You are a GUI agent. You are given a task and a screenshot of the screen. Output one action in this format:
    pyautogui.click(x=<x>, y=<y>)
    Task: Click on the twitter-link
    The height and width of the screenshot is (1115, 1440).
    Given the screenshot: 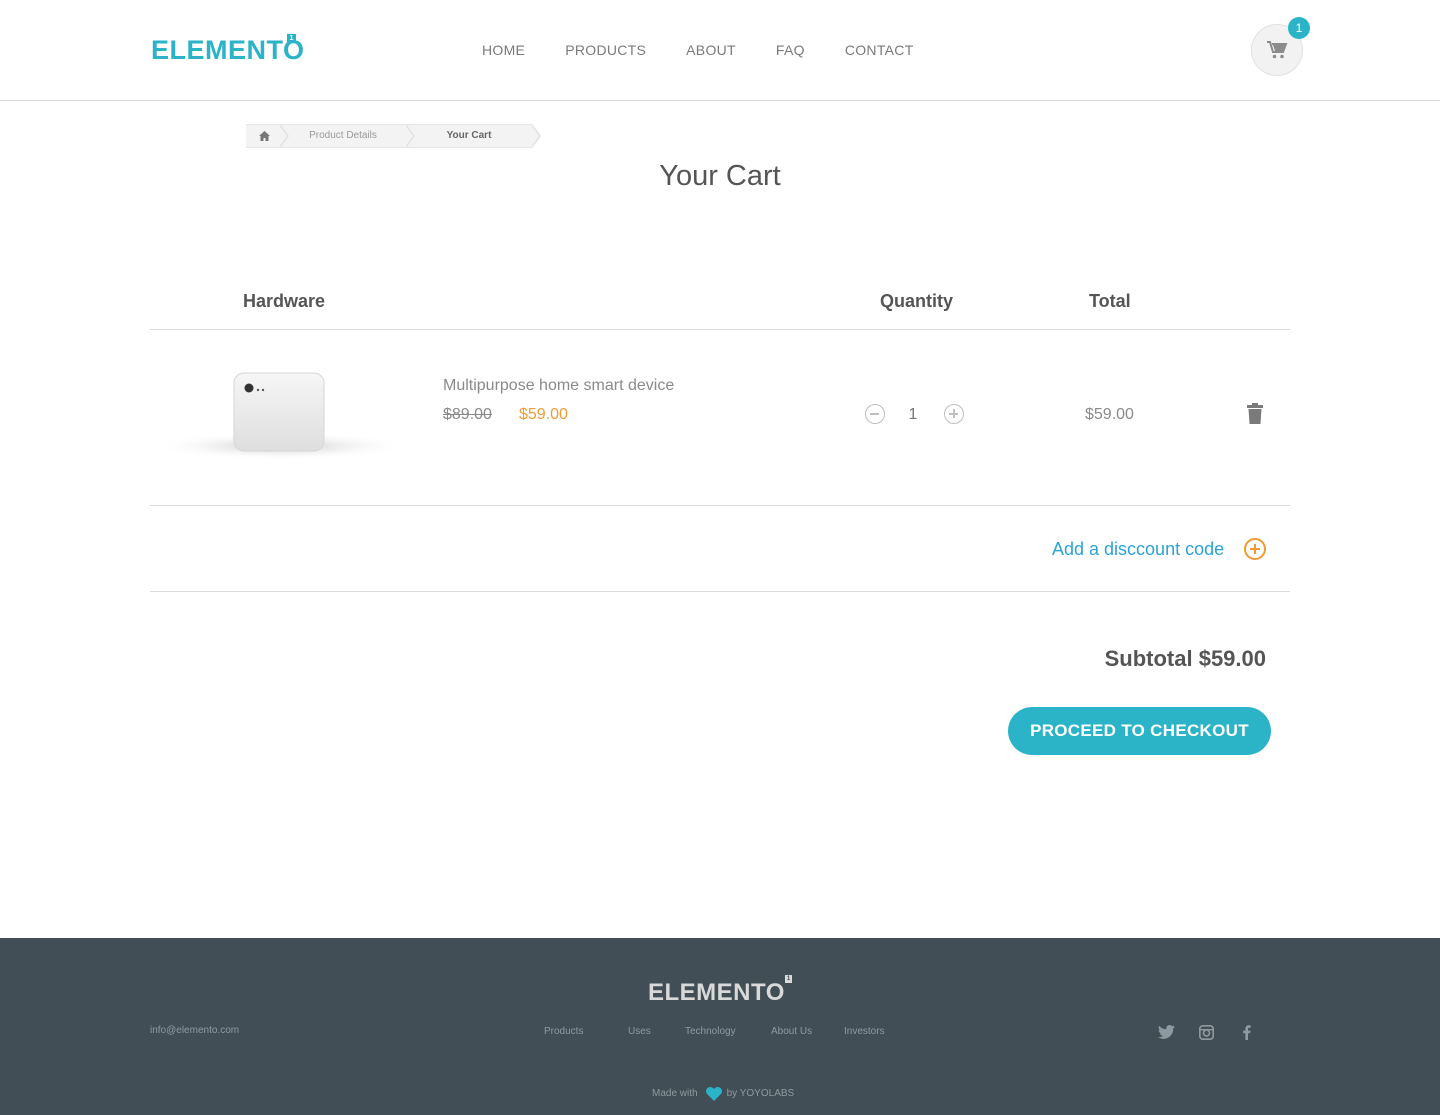 What is the action you would take?
    pyautogui.click(x=1167, y=1034)
    